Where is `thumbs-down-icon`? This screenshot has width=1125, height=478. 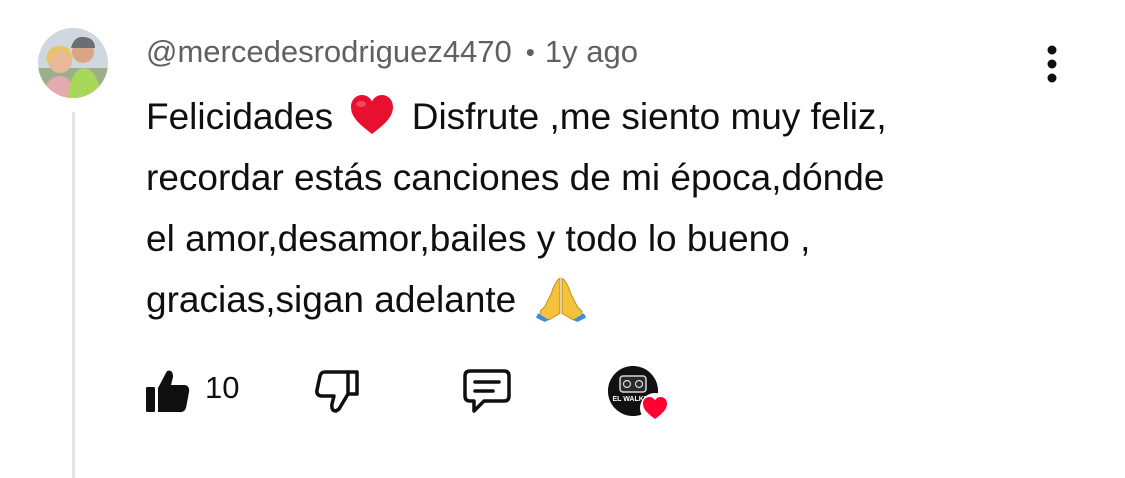
thumbs-down-icon is located at coordinates (338, 391).